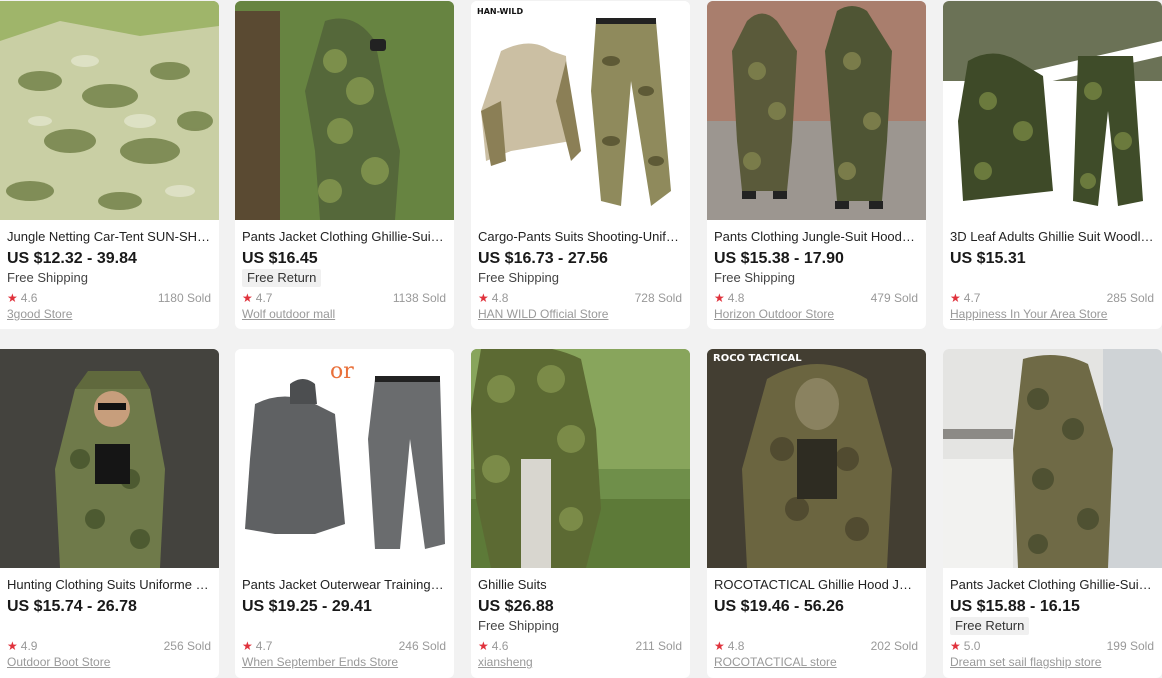 The height and width of the screenshot is (678, 1162). I want to click on sold-count: 1180 Sold, so click(184, 298).